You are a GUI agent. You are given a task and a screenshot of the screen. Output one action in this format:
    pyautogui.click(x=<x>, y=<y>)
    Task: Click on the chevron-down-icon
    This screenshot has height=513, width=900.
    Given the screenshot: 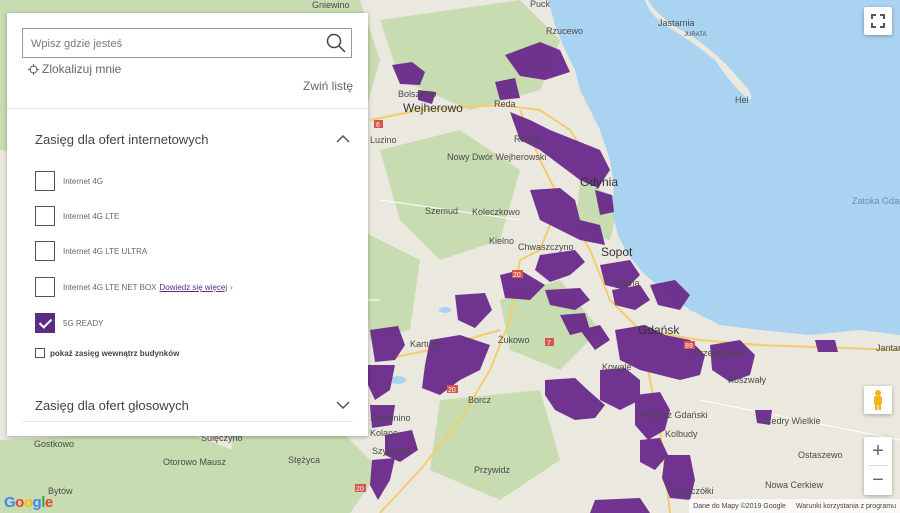 What is the action you would take?
    pyautogui.click(x=343, y=405)
    